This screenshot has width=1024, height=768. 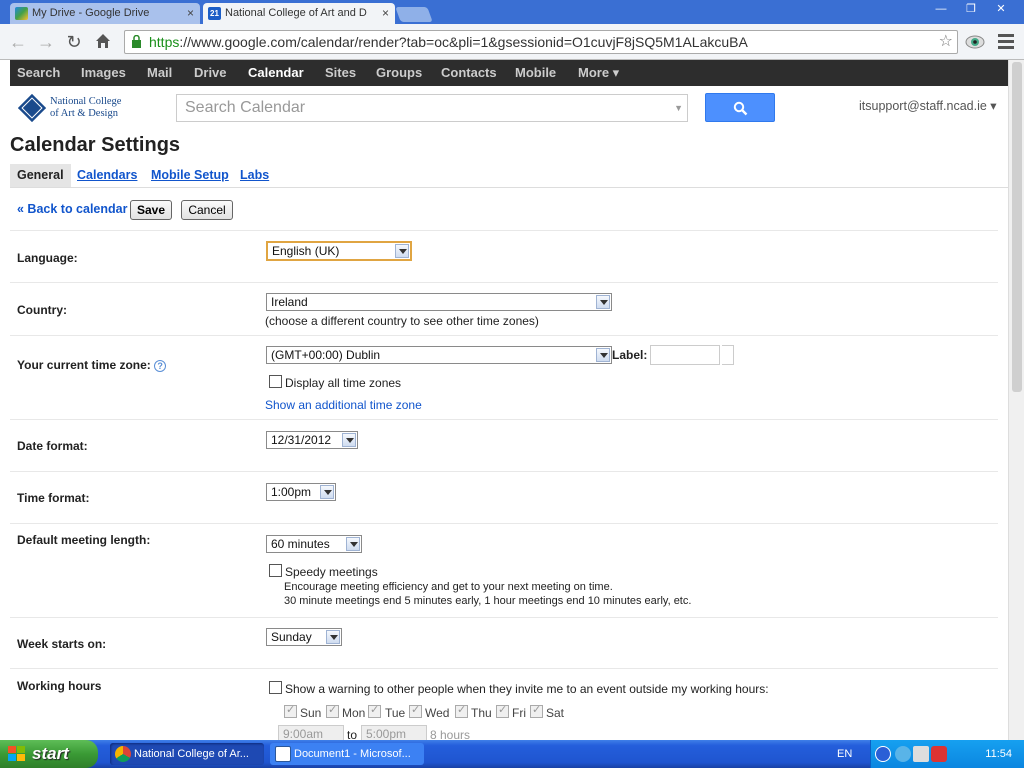 I want to click on scrollbar-thumb, so click(x=1017, y=227).